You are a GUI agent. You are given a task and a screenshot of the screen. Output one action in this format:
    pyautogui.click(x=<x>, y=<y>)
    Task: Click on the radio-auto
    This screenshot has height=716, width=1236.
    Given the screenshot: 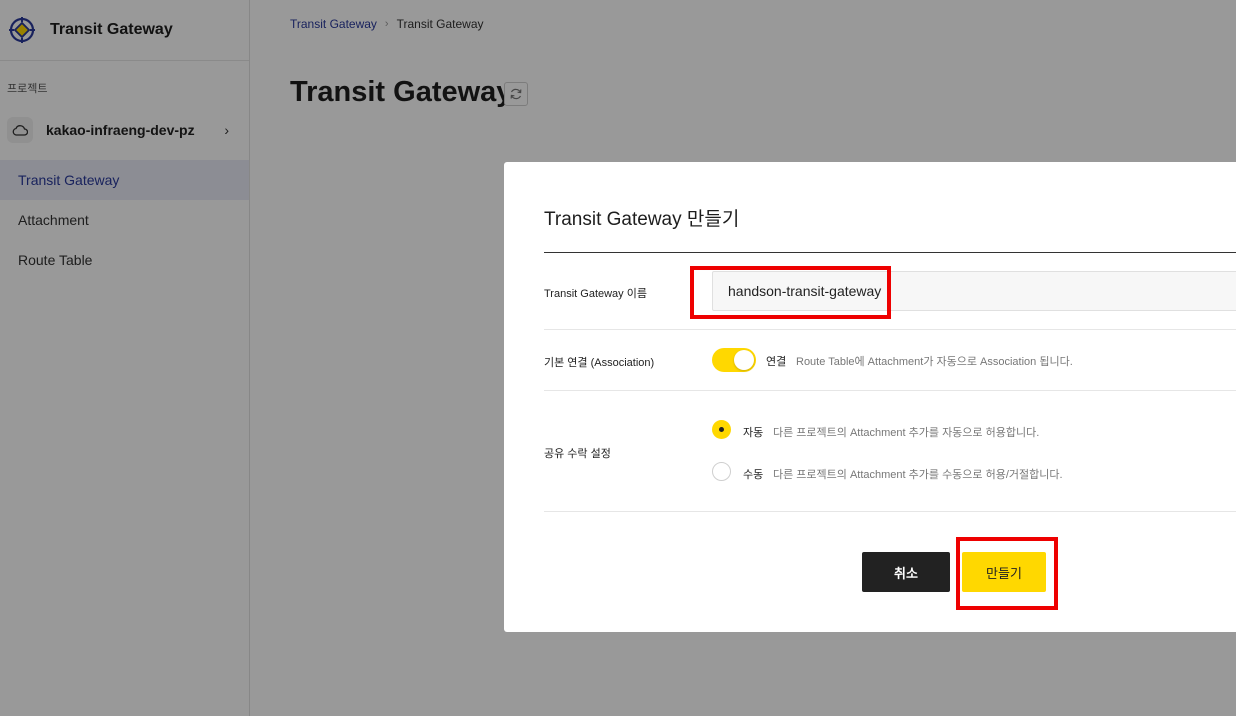 What is the action you would take?
    pyautogui.click(x=721, y=429)
    